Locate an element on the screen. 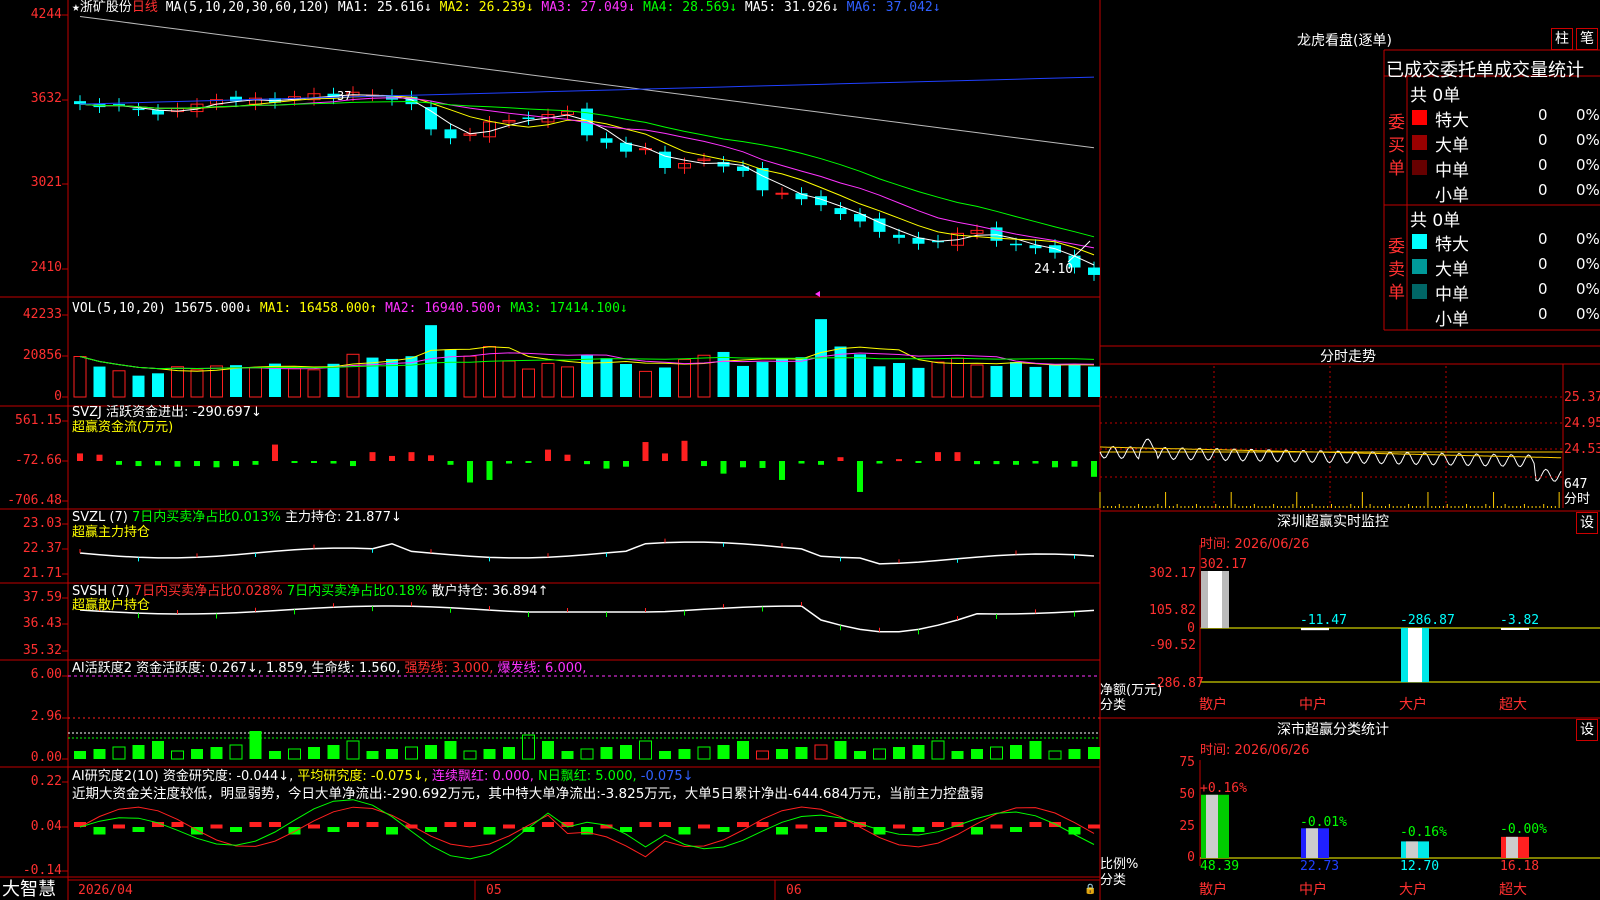 Image resolution: width=1600 pixels, height=900 pixels. svsh-h3: 7日内买卖净占比0.18% is located at coordinates (357, 591).